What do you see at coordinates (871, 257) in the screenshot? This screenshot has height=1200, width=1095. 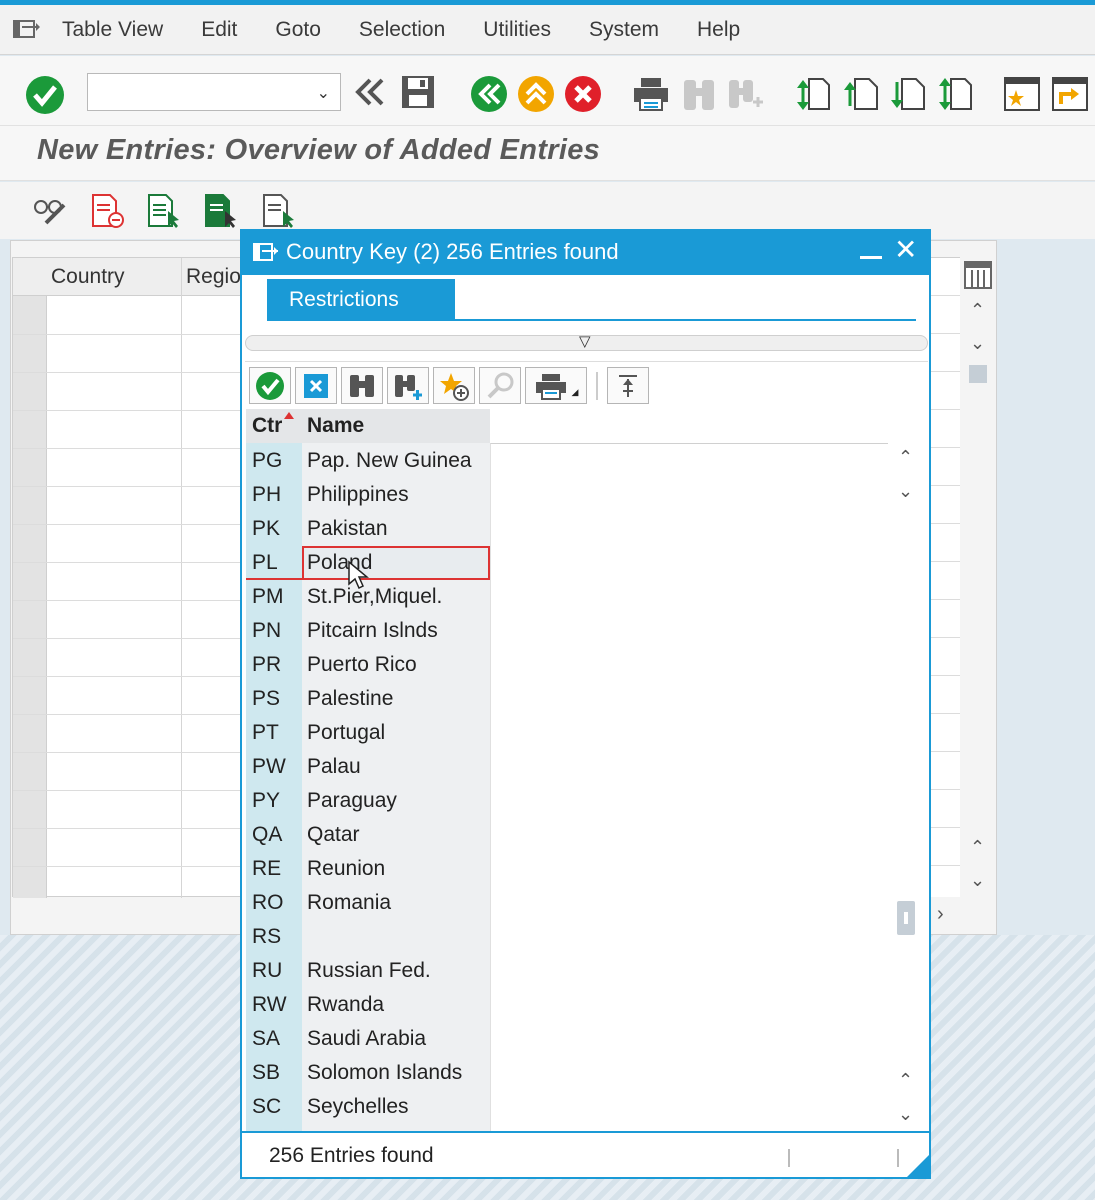 I see `minimize-icon` at bounding box center [871, 257].